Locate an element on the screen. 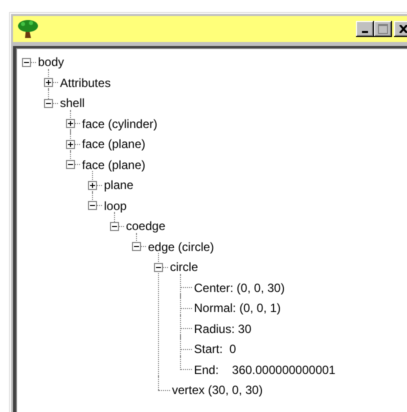 This screenshot has width=407, height=412. tree-item: shell is located at coordinates (72, 103).